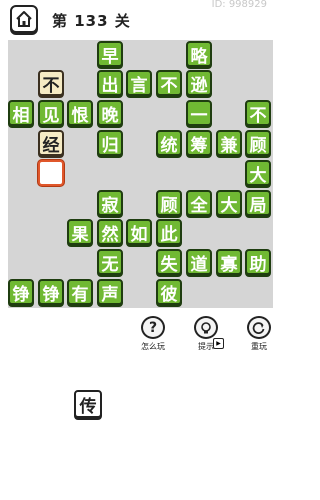 This screenshot has width=320, height=500. What do you see at coordinates (21, 113) in the screenshot?
I see `board-cell: 相` at bounding box center [21, 113].